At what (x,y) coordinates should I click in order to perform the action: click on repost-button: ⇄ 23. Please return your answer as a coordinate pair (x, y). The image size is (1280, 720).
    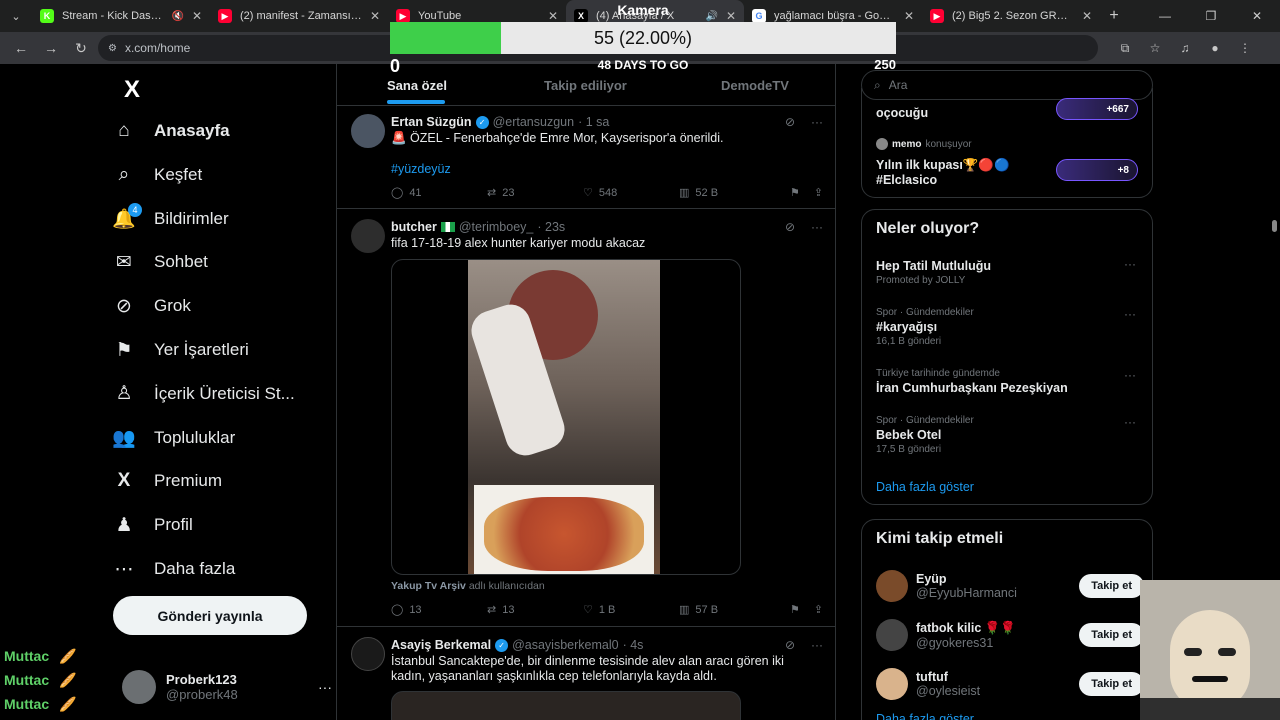
    Looking at the image, I should click on (535, 193).